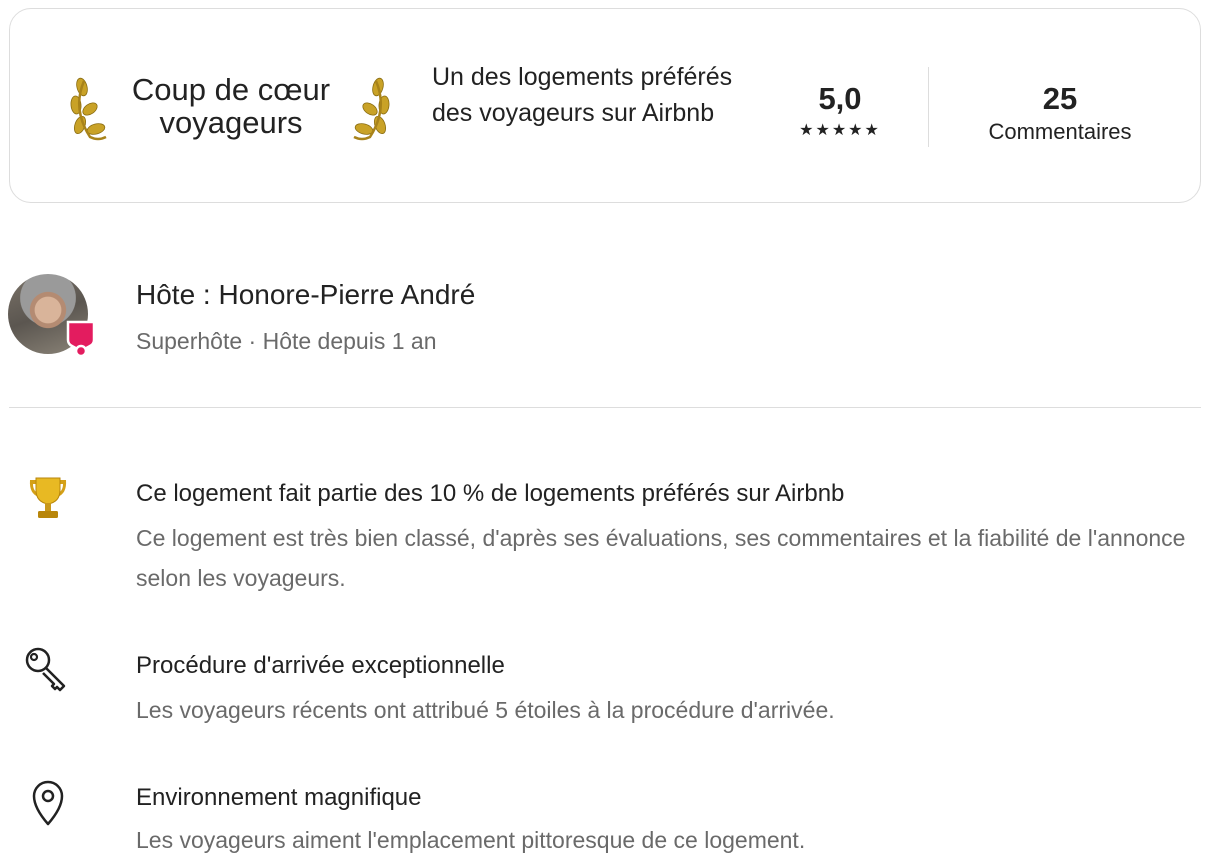 The height and width of the screenshot is (868, 1214). Describe the element at coordinates (48, 497) in the screenshot. I see `trophy-icon` at that location.